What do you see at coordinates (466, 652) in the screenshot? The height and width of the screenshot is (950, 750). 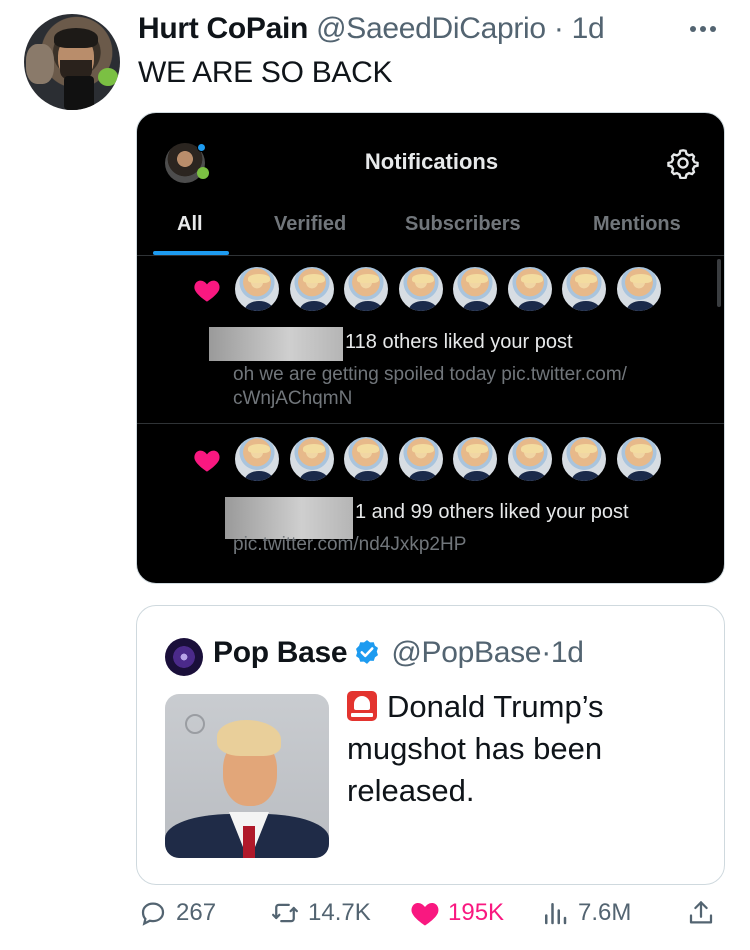 I see `quoted-author-handle: @PopBase` at bounding box center [466, 652].